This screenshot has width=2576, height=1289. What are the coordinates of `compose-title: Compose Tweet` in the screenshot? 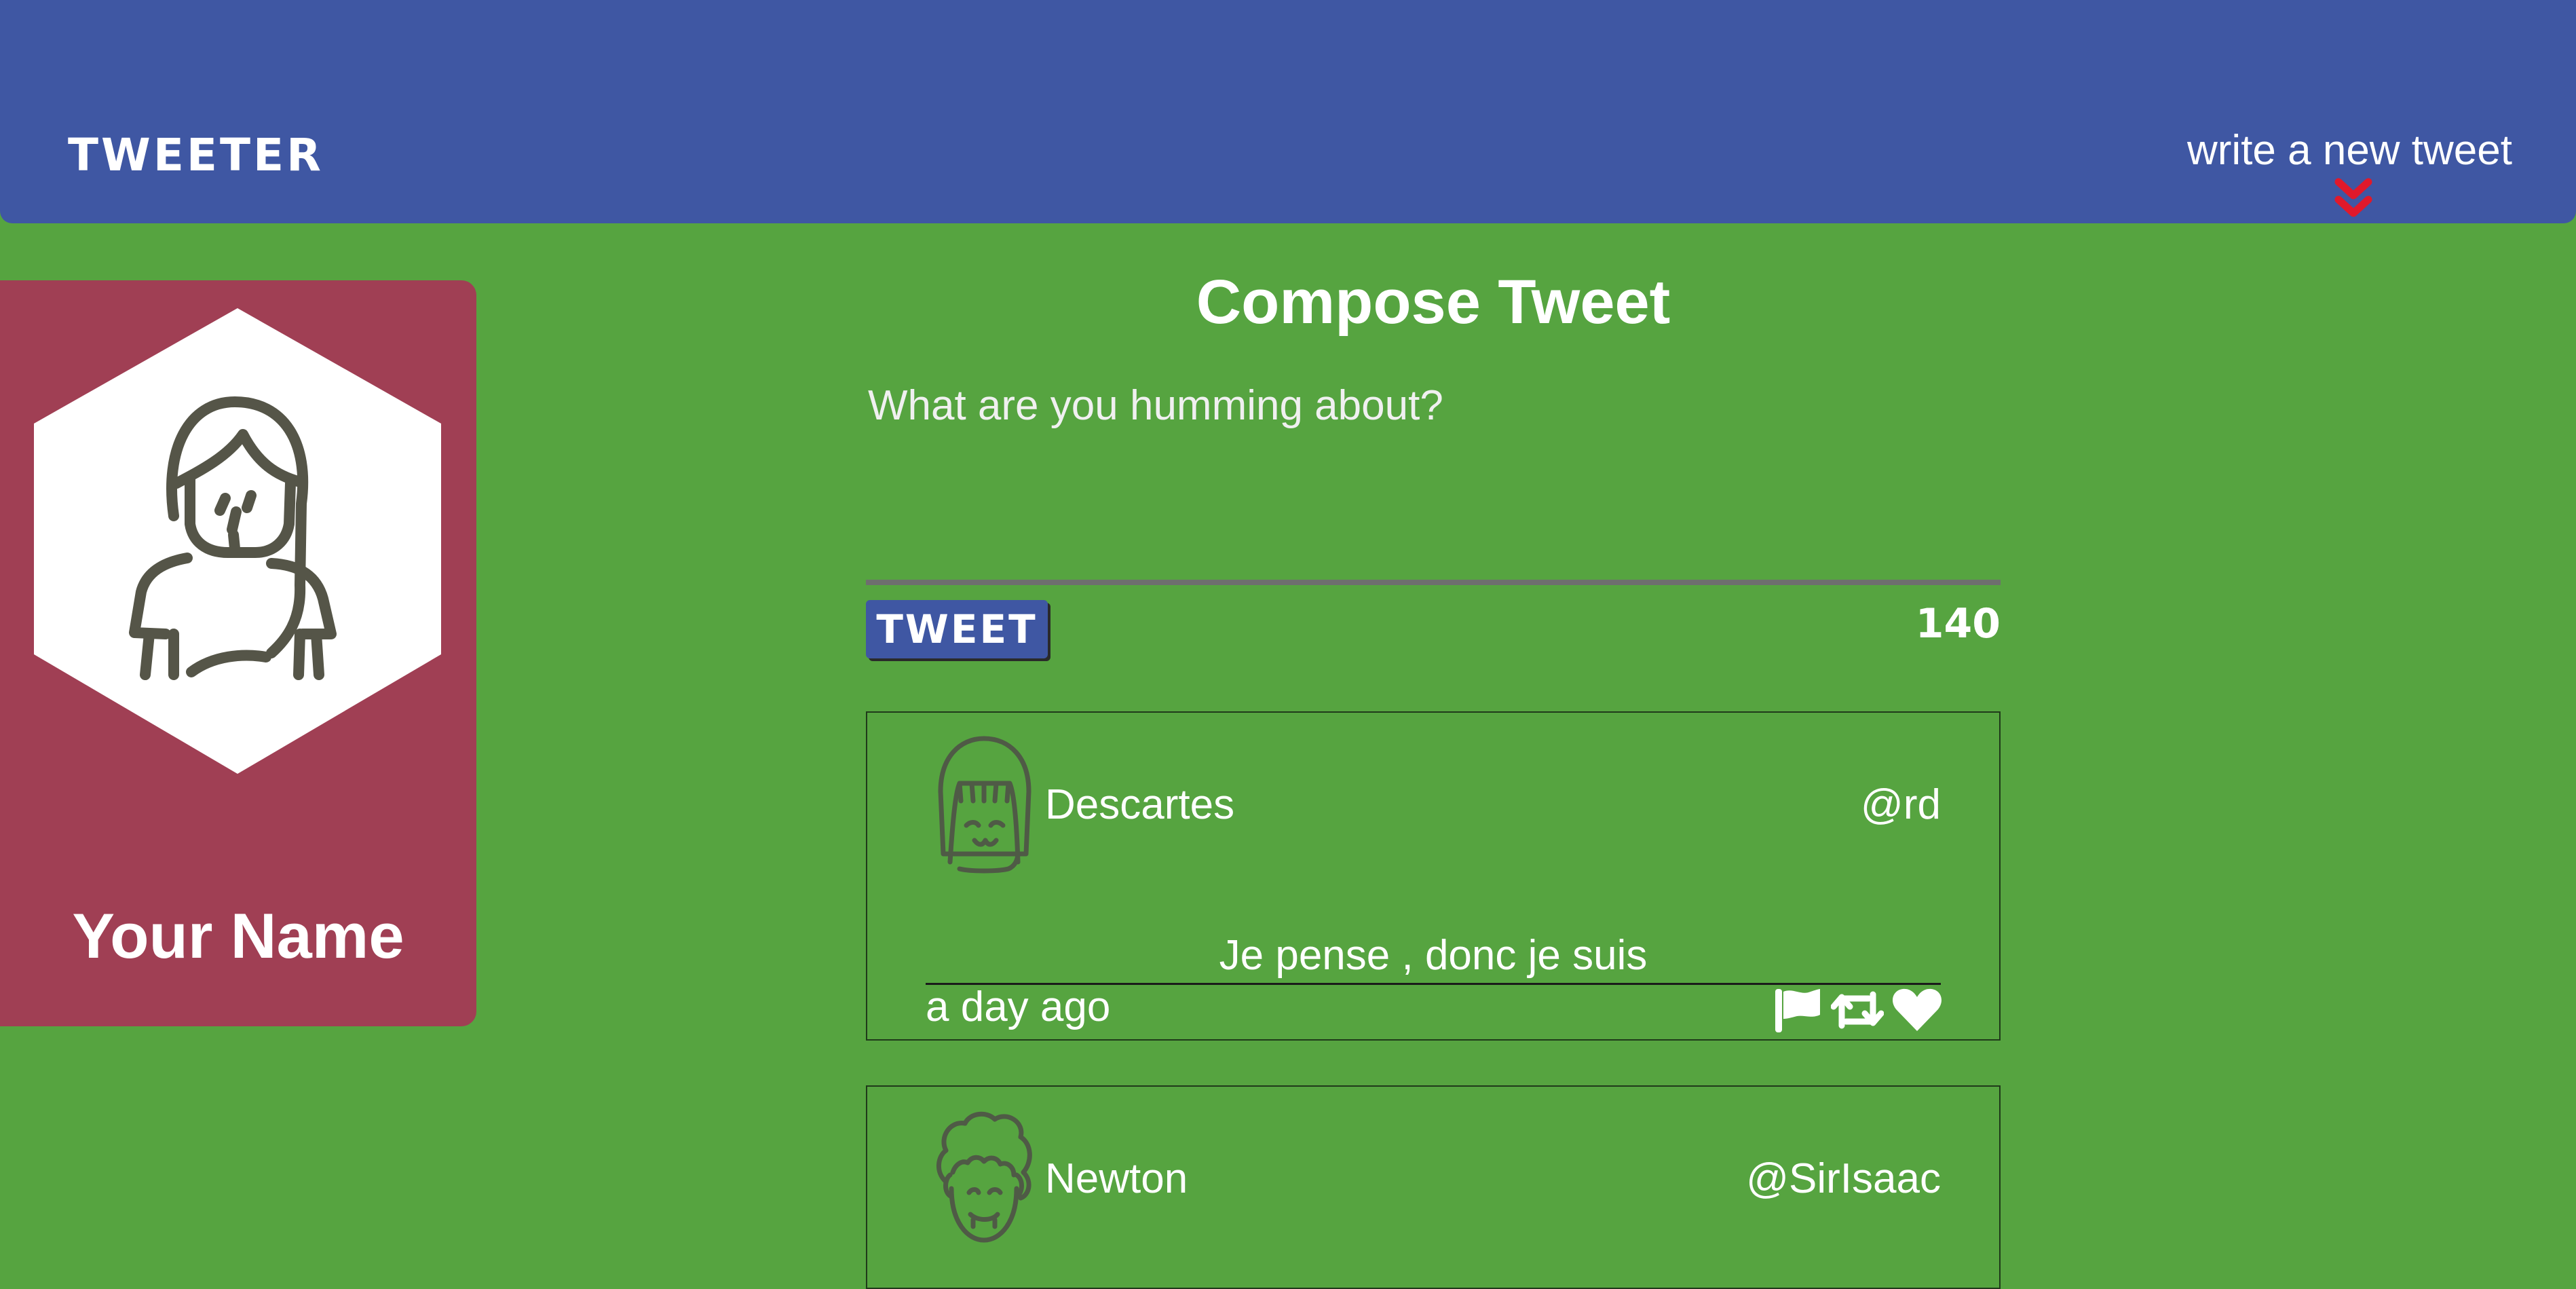 It's located at (1434, 302).